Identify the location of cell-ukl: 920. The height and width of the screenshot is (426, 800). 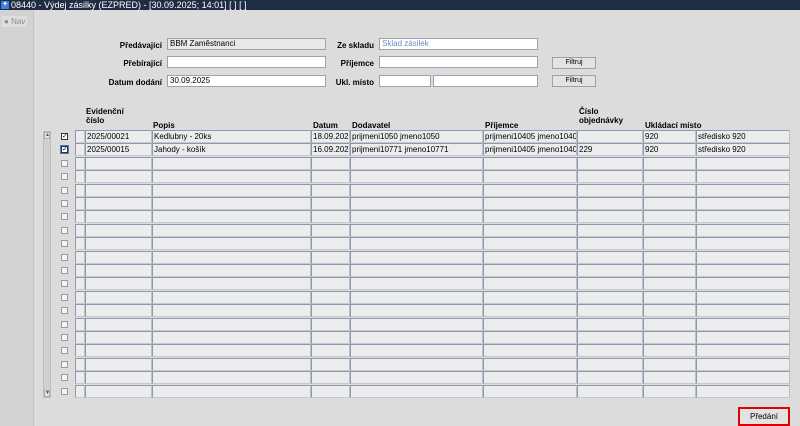
(669, 136).